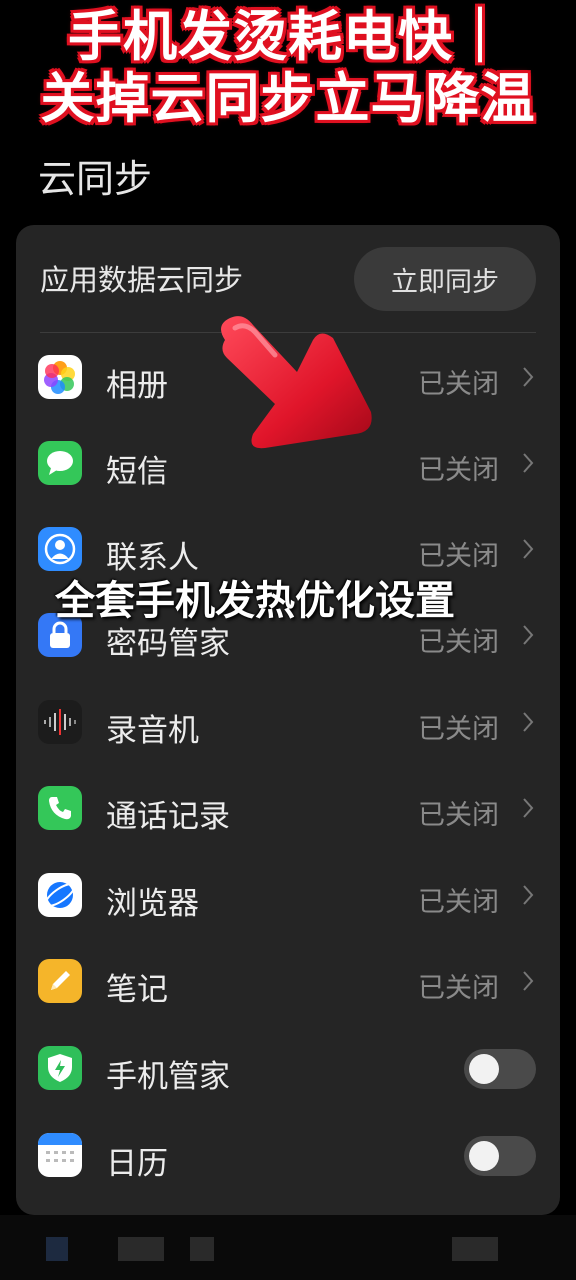 The image size is (576, 1280). I want to click on list-item-notes: 笔记 已关闭, so click(288, 982).